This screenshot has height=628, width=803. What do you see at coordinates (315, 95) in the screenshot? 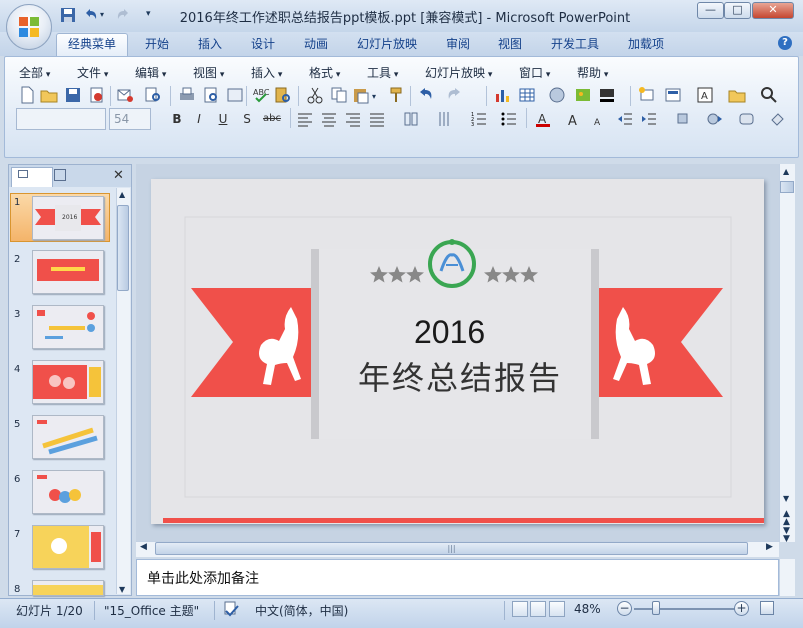
I see `cut-icon` at bounding box center [315, 95].